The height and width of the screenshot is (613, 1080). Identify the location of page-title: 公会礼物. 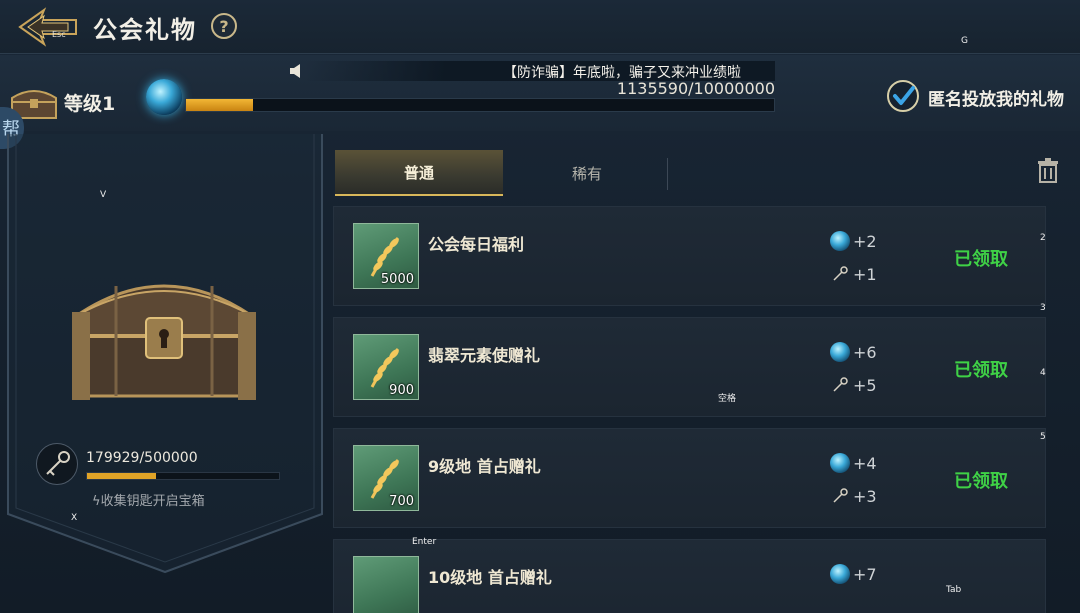
(145, 30).